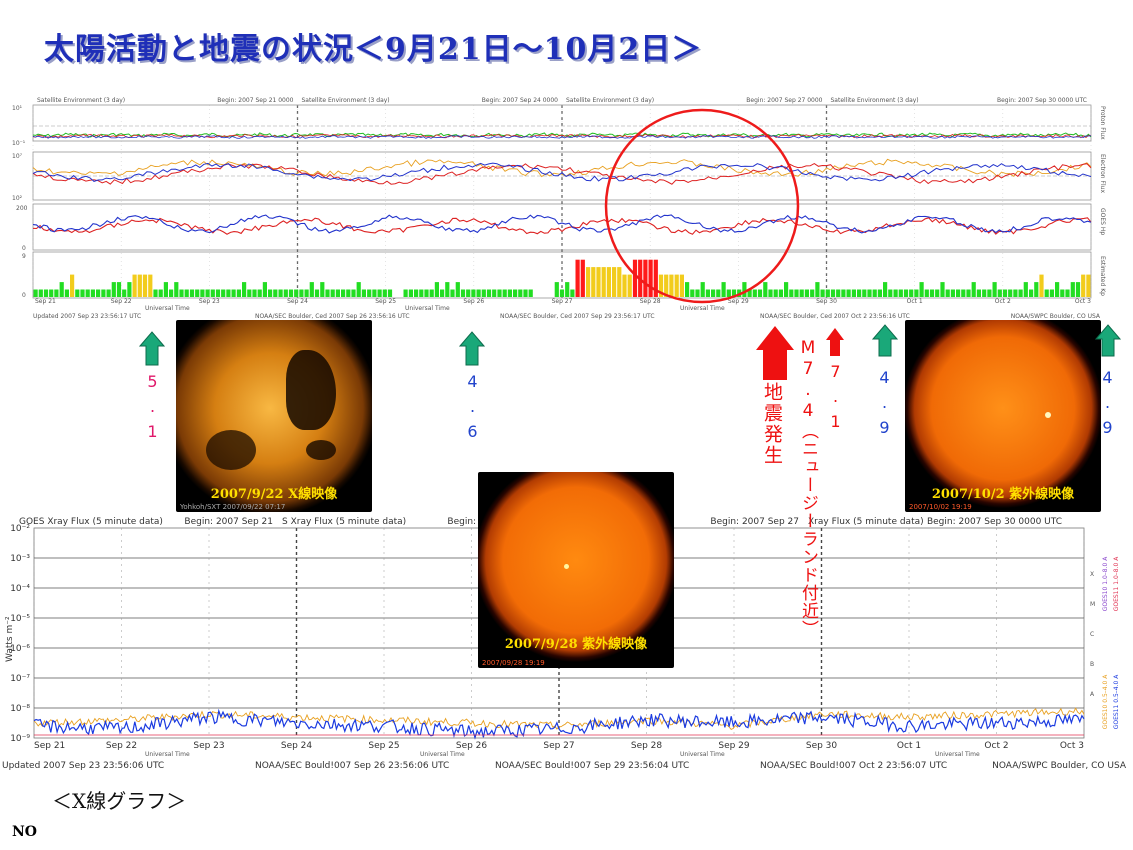  Describe the element at coordinates (1116, 702) in the screenshot. I see `xray-legend-item: GOES11 0.5–4.0 A` at that location.